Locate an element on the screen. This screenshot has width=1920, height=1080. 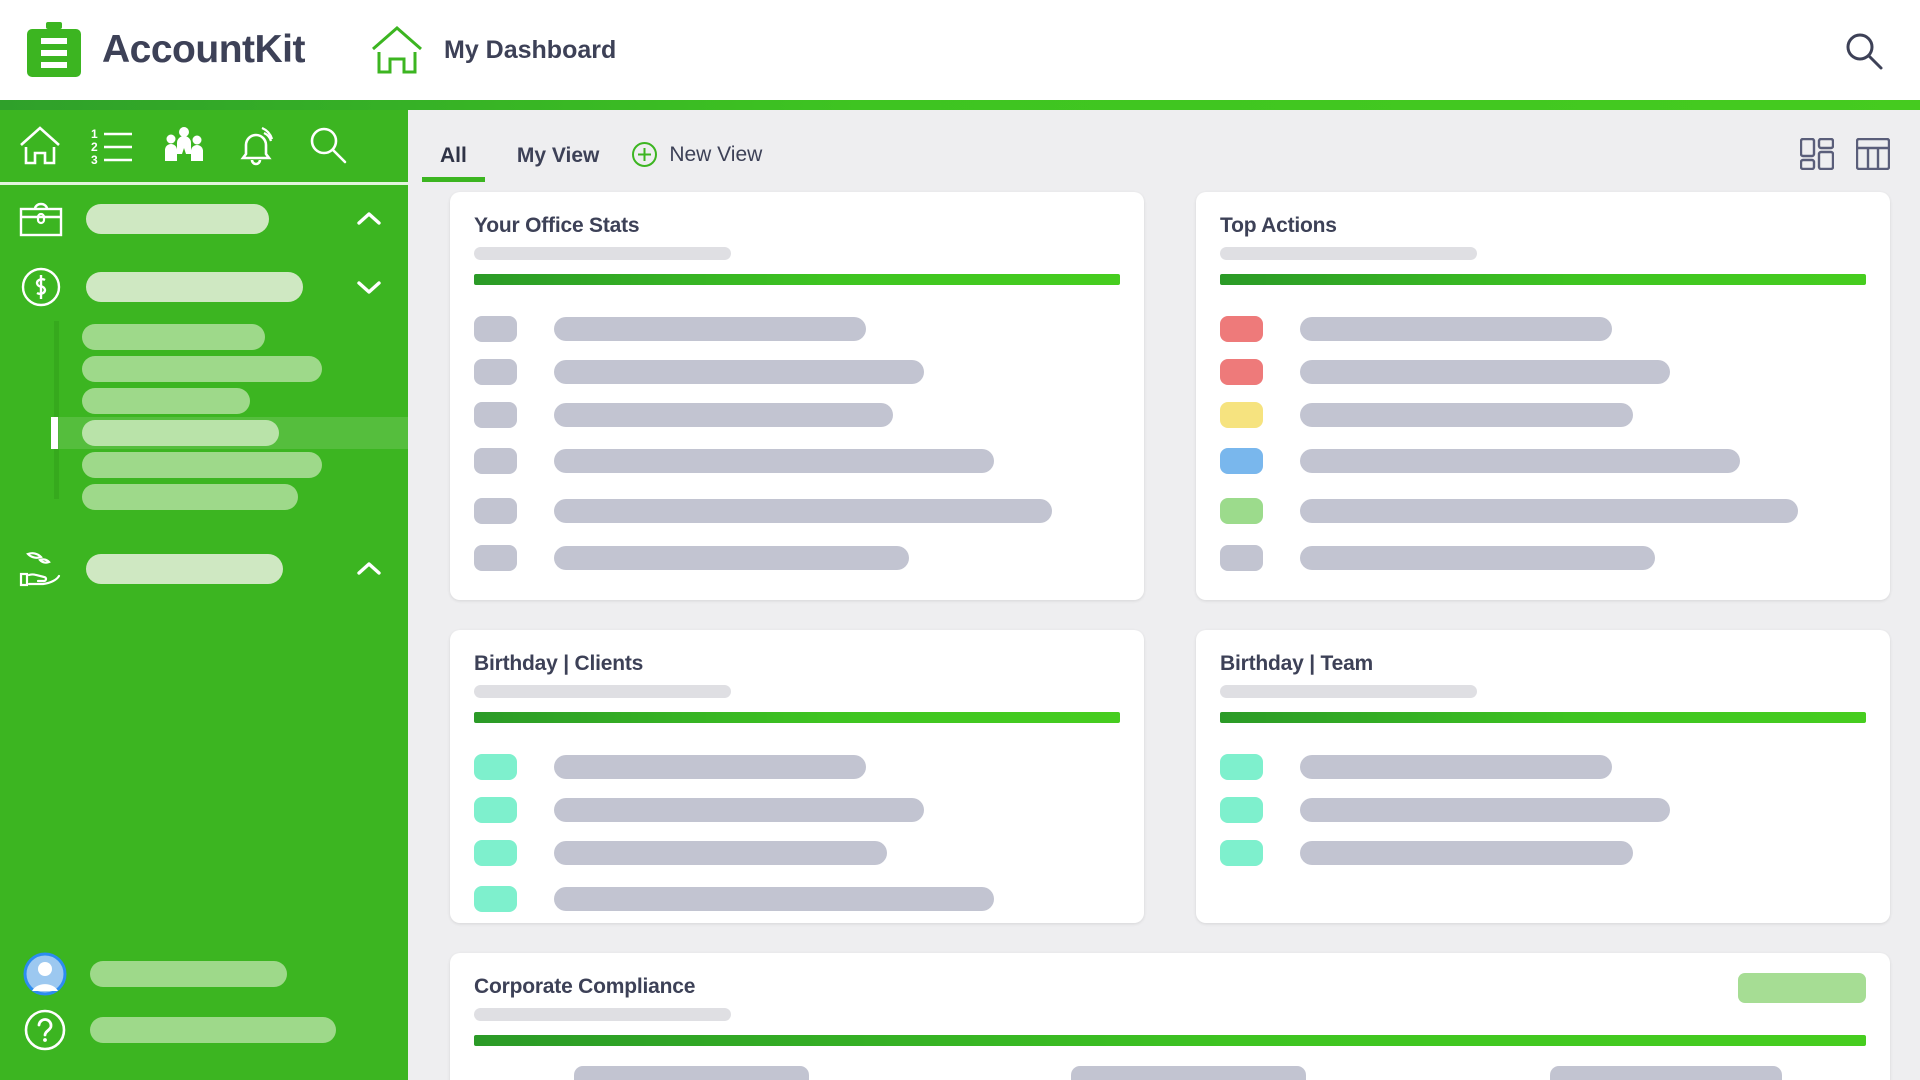
card-birthday-team: Birthday | Team is located at coordinates (1543, 776).